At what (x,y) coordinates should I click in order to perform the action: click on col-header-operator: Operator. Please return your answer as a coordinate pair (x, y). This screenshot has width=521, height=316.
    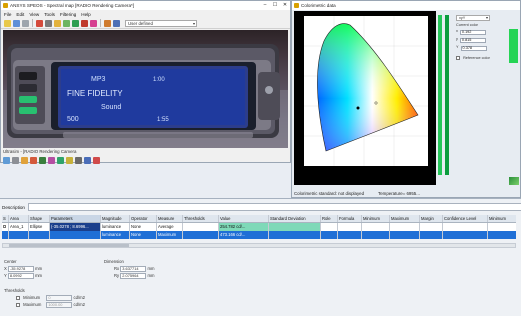
    Looking at the image, I should click on (143, 218).